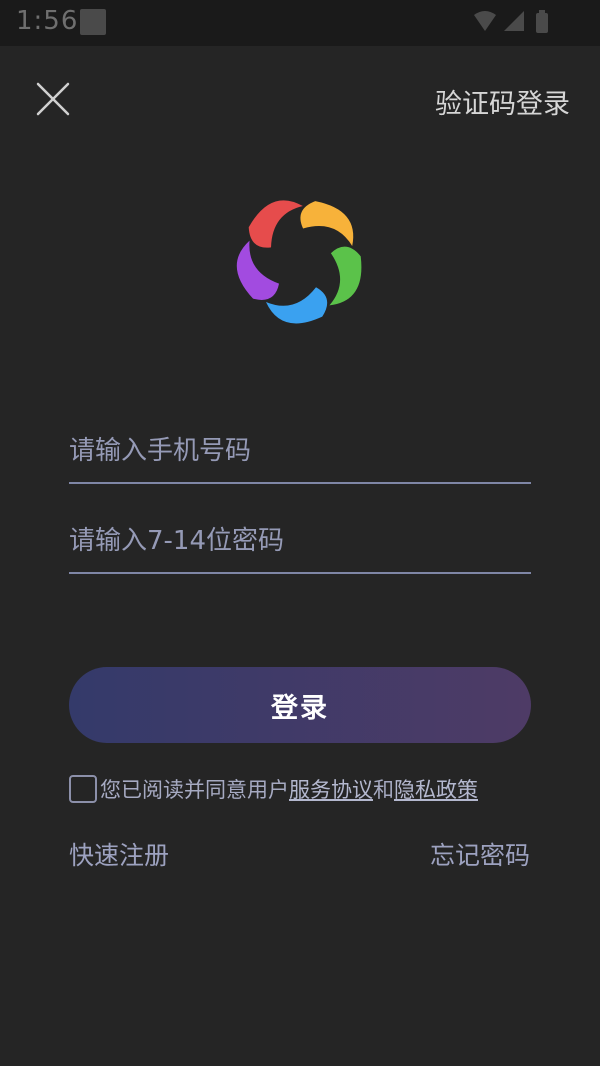  What do you see at coordinates (300, 705) in the screenshot?
I see `login-button: 登录` at bounding box center [300, 705].